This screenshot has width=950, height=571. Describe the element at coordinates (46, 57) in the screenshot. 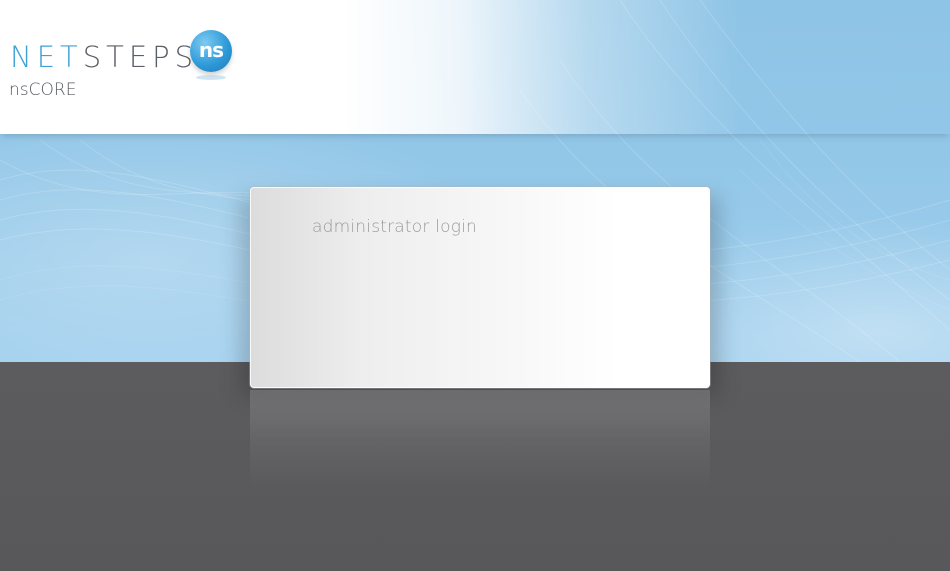

I see `logo-net-text: NET` at that location.